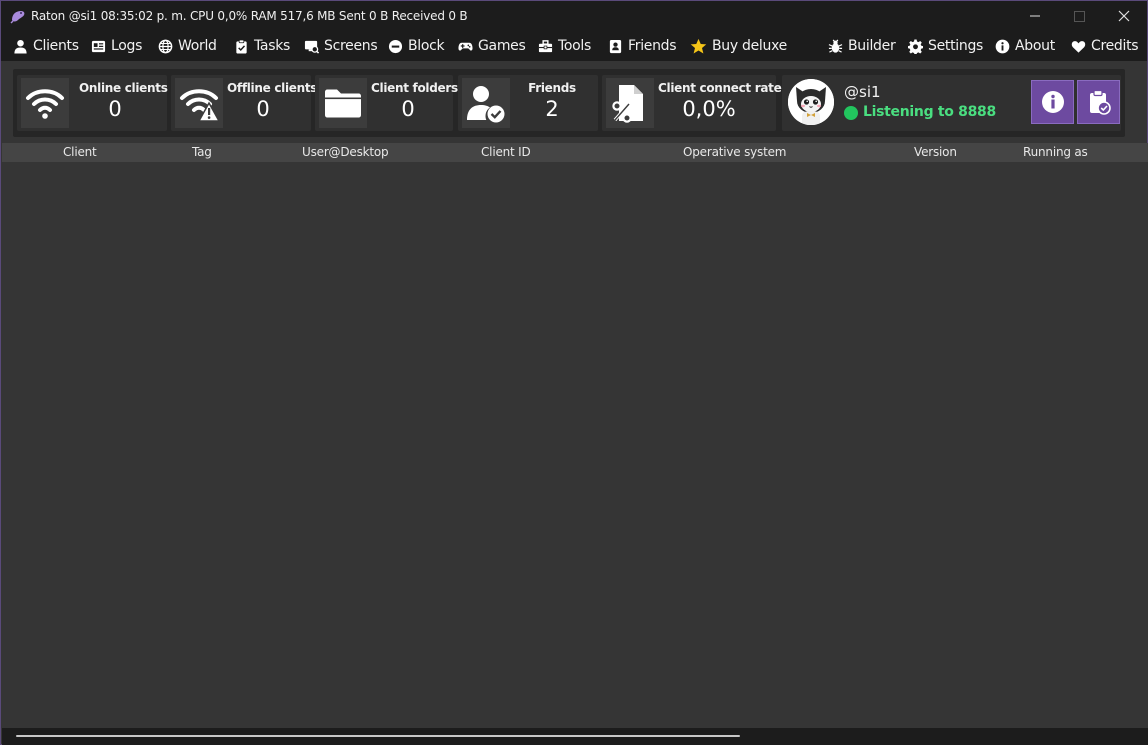  What do you see at coordinates (835, 46) in the screenshot?
I see `bug-icon` at bounding box center [835, 46].